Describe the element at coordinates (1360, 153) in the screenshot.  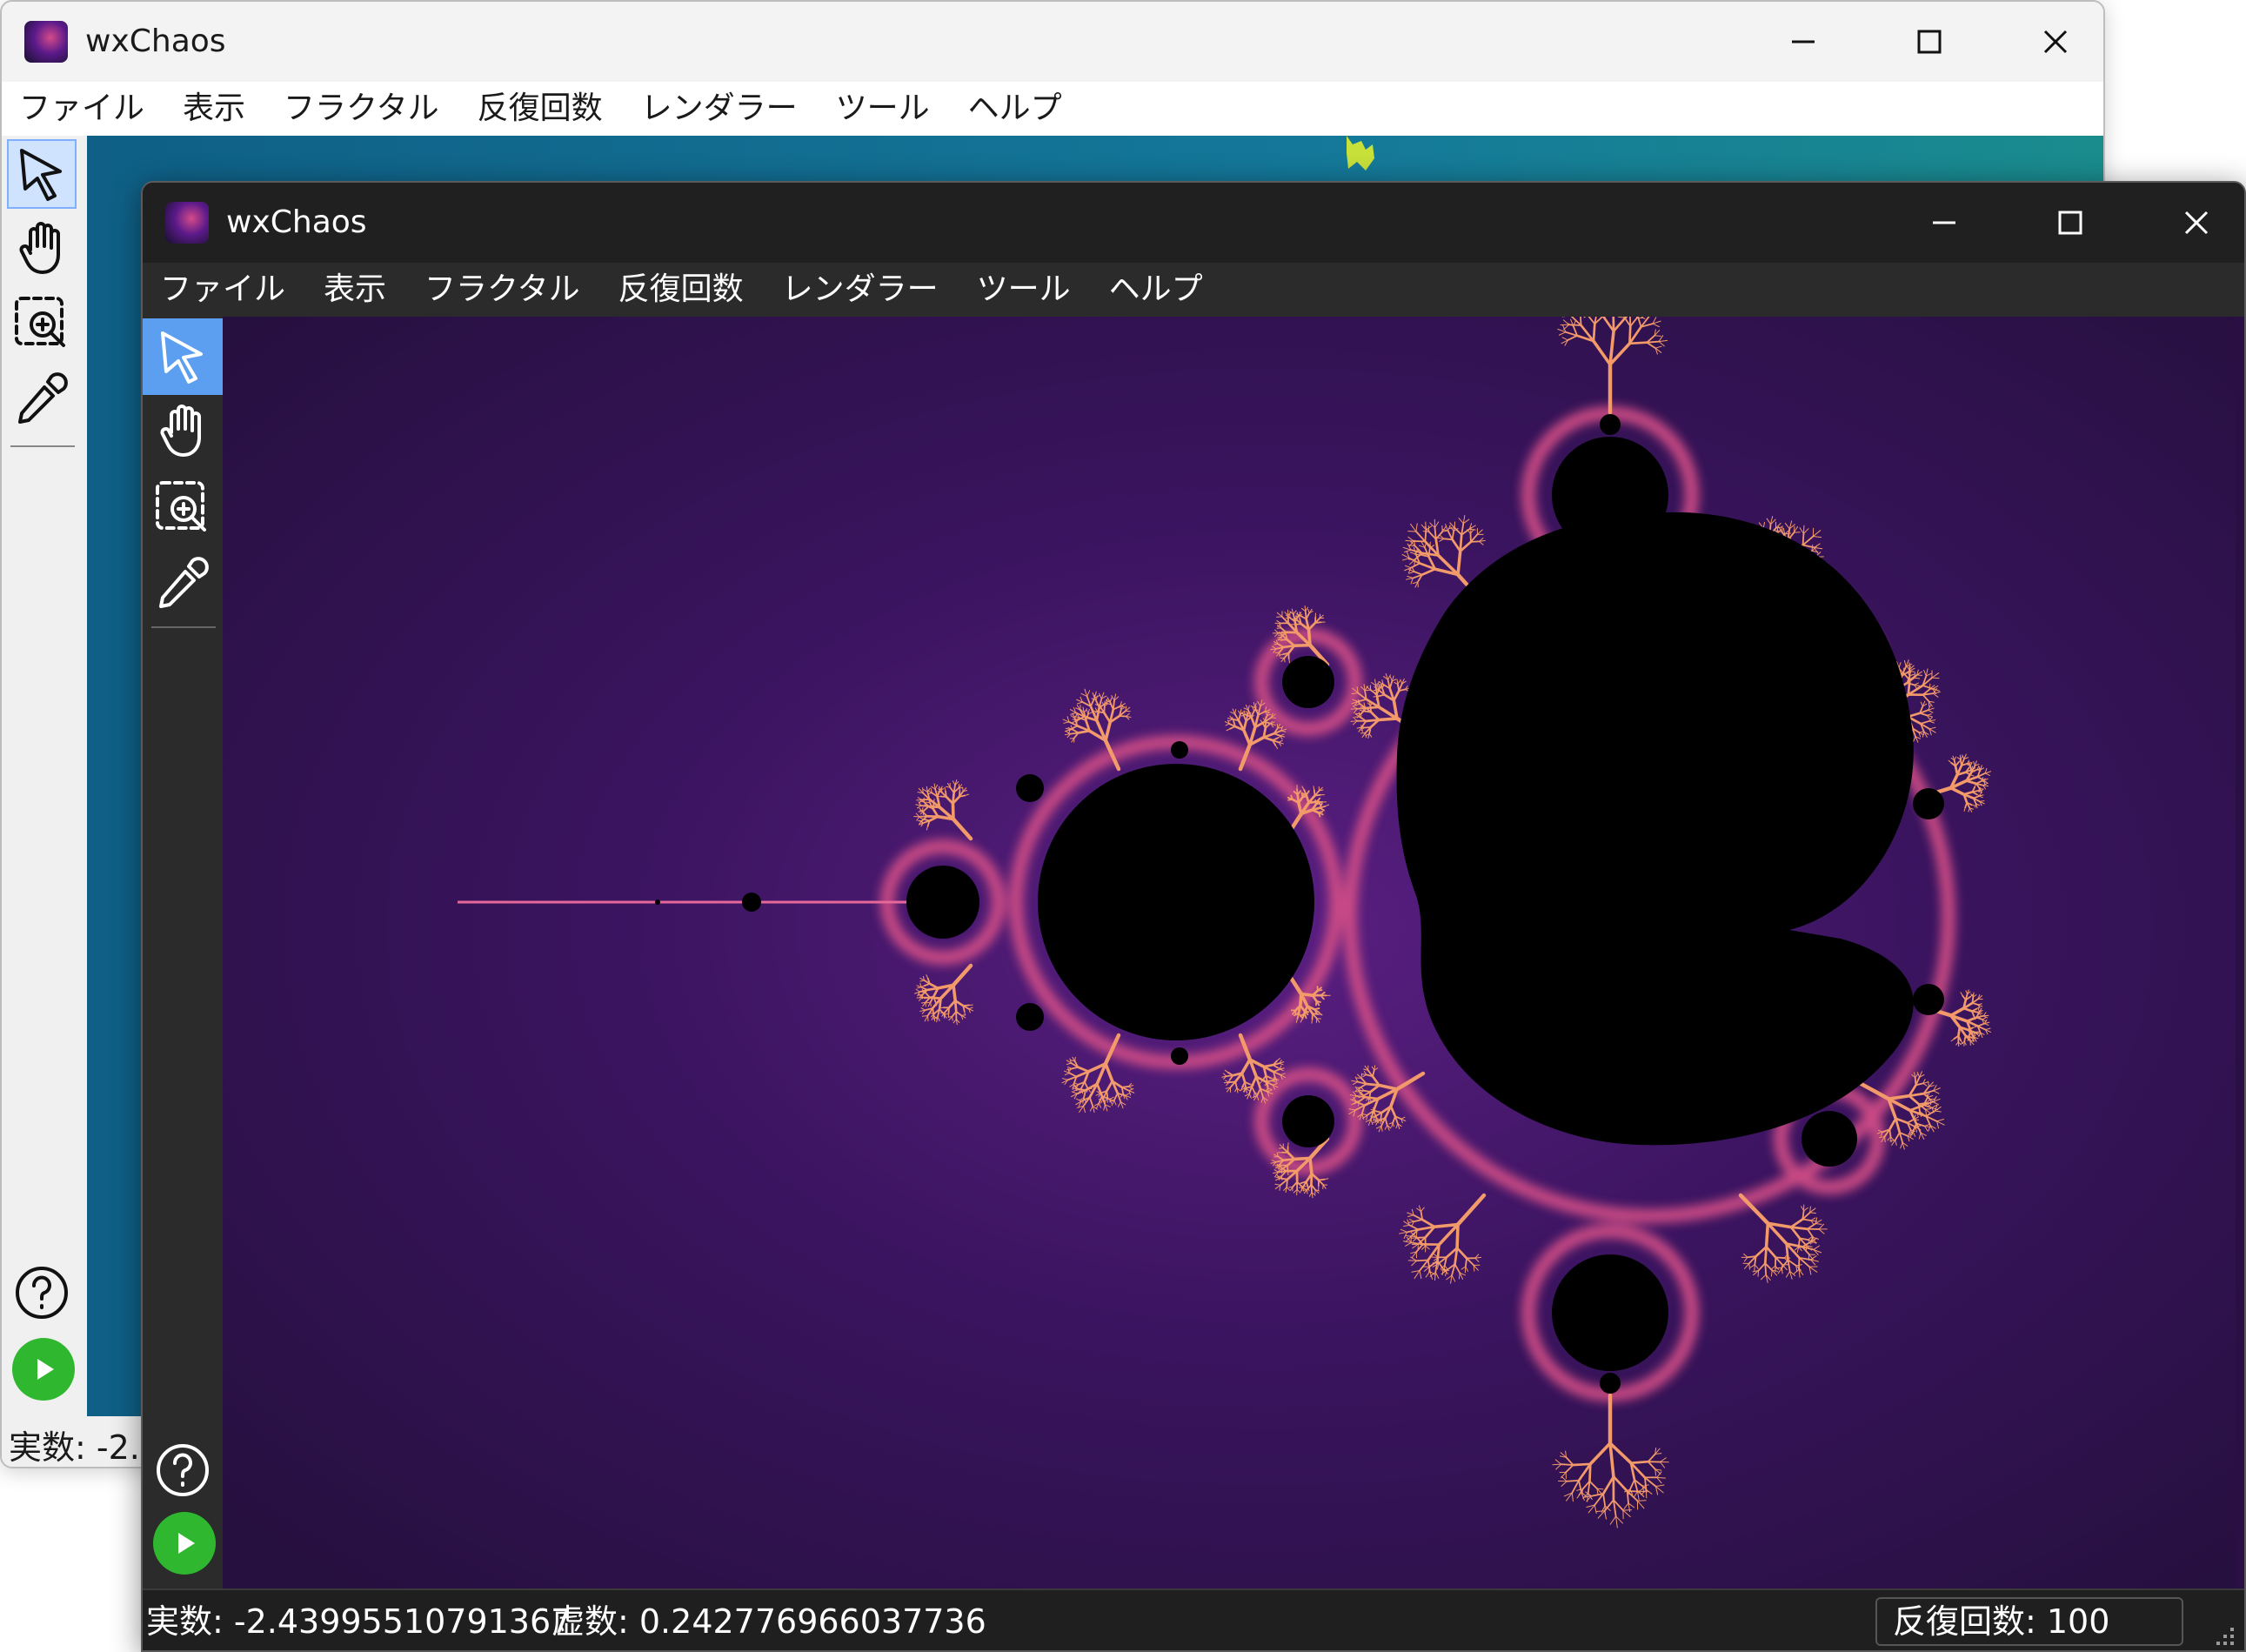
I see `fractal-fragment` at that location.